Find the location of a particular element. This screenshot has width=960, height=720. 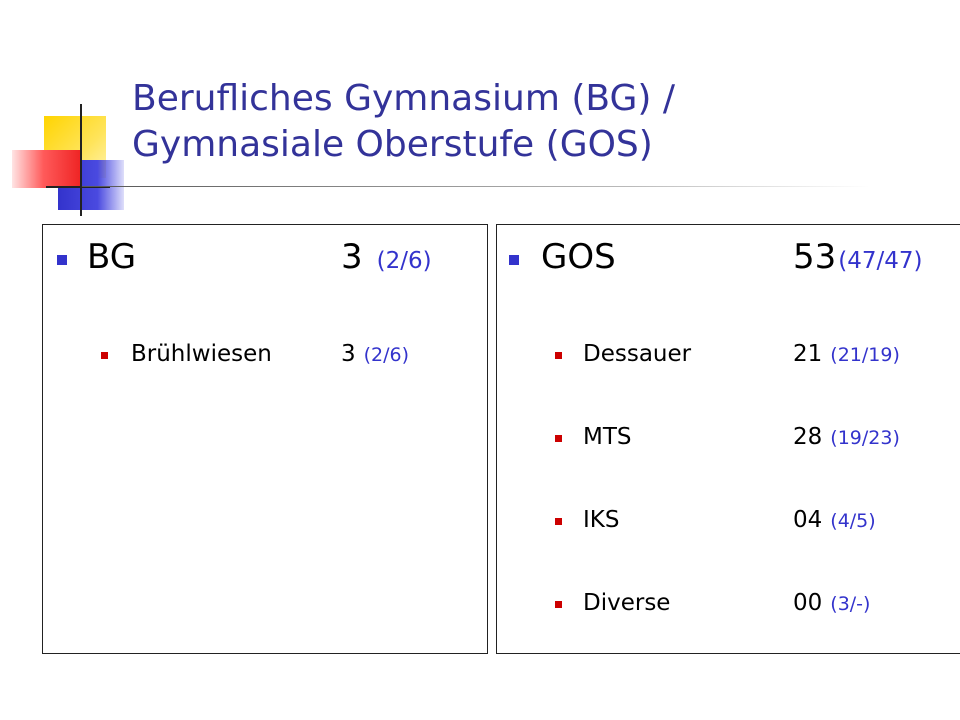

gos-heading-sub: (47/47) is located at coordinates (880, 261).